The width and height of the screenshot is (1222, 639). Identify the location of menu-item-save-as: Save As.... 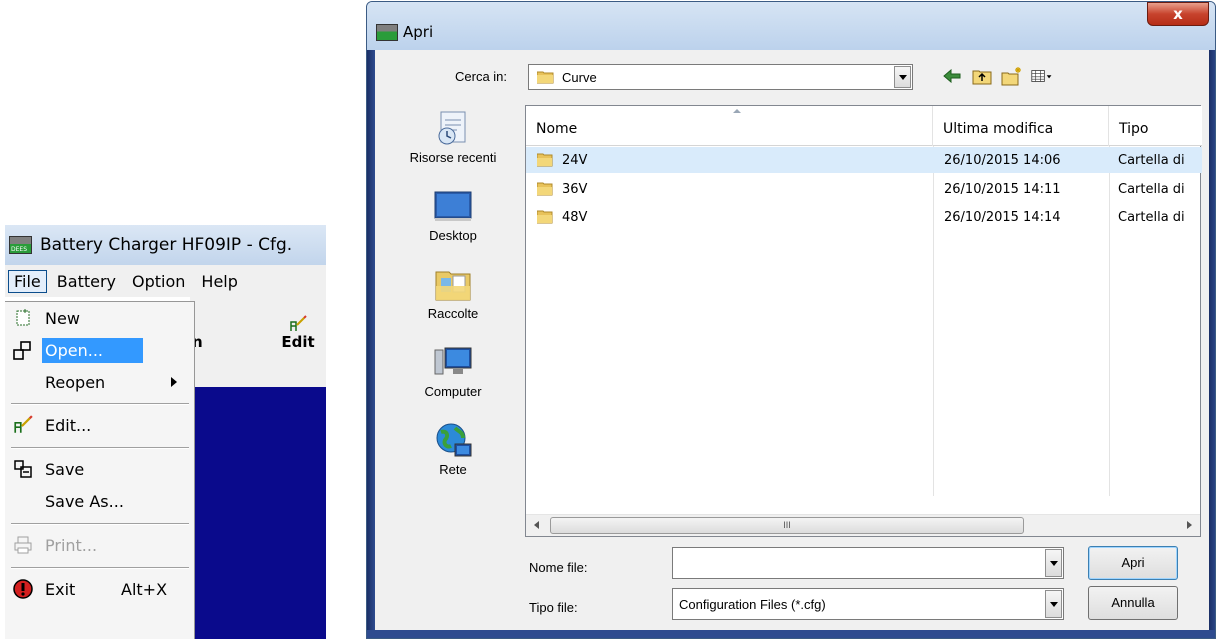
(100, 501).